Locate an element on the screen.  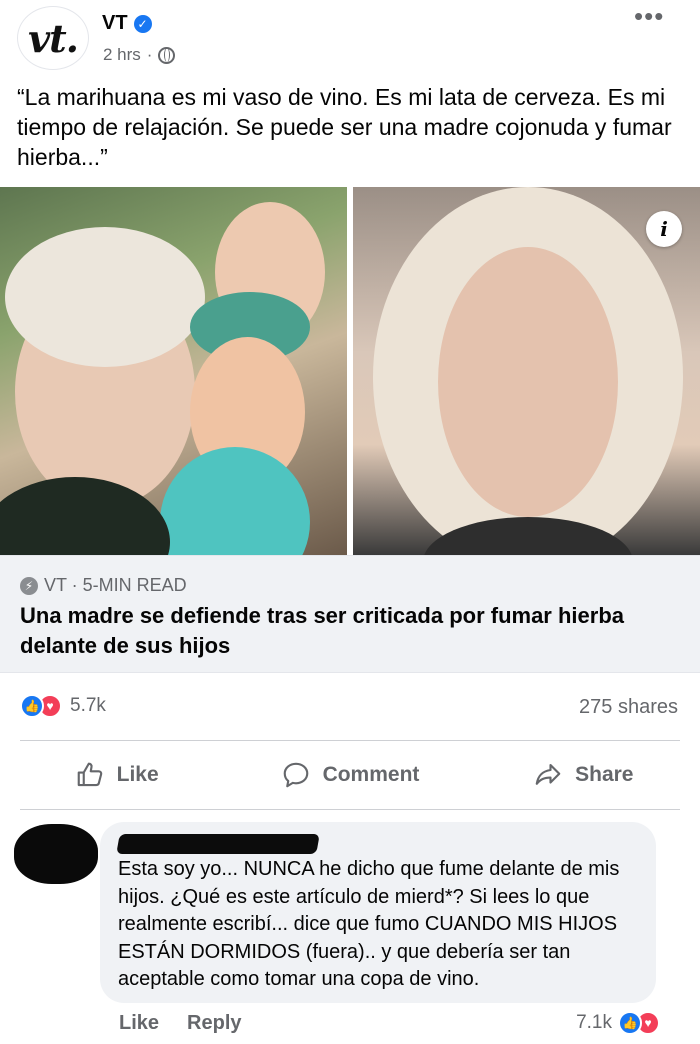
share-arrow-icon is located at coordinates (548, 774).